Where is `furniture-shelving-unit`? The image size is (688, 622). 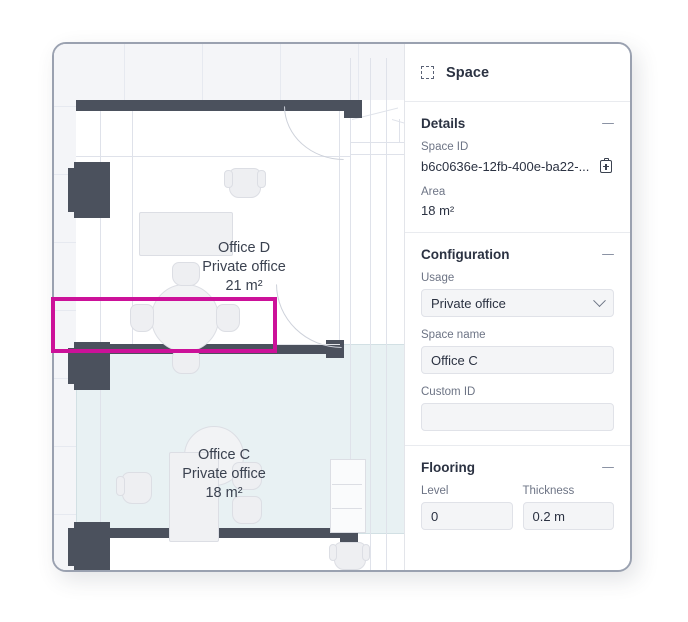 furniture-shelving-unit is located at coordinates (348, 496).